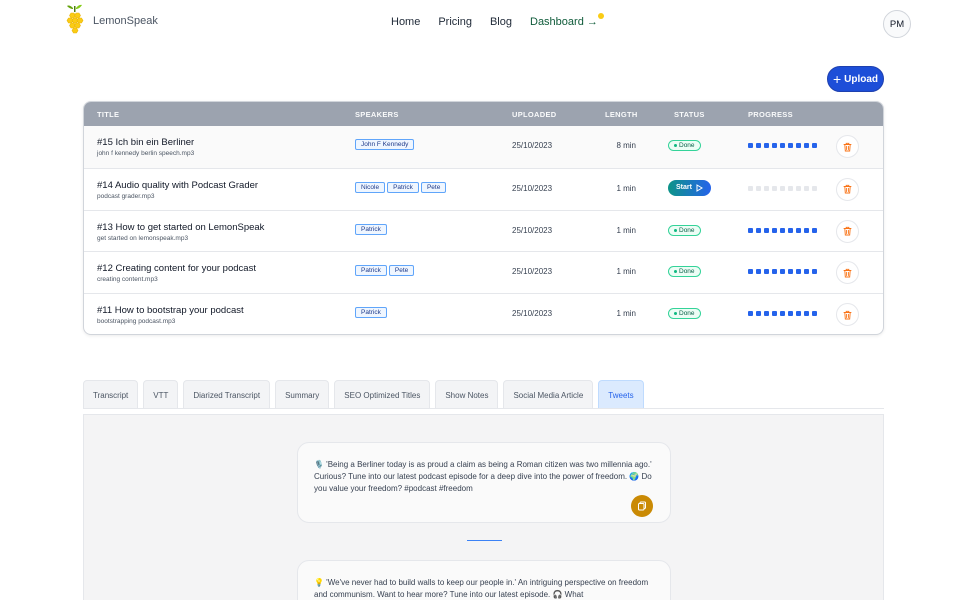 Image resolution: width=972 pixels, height=600 pixels. What do you see at coordinates (621, 394) in the screenshot?
I see `tab-tweets: Tweets` at bounding box center [621, 394].